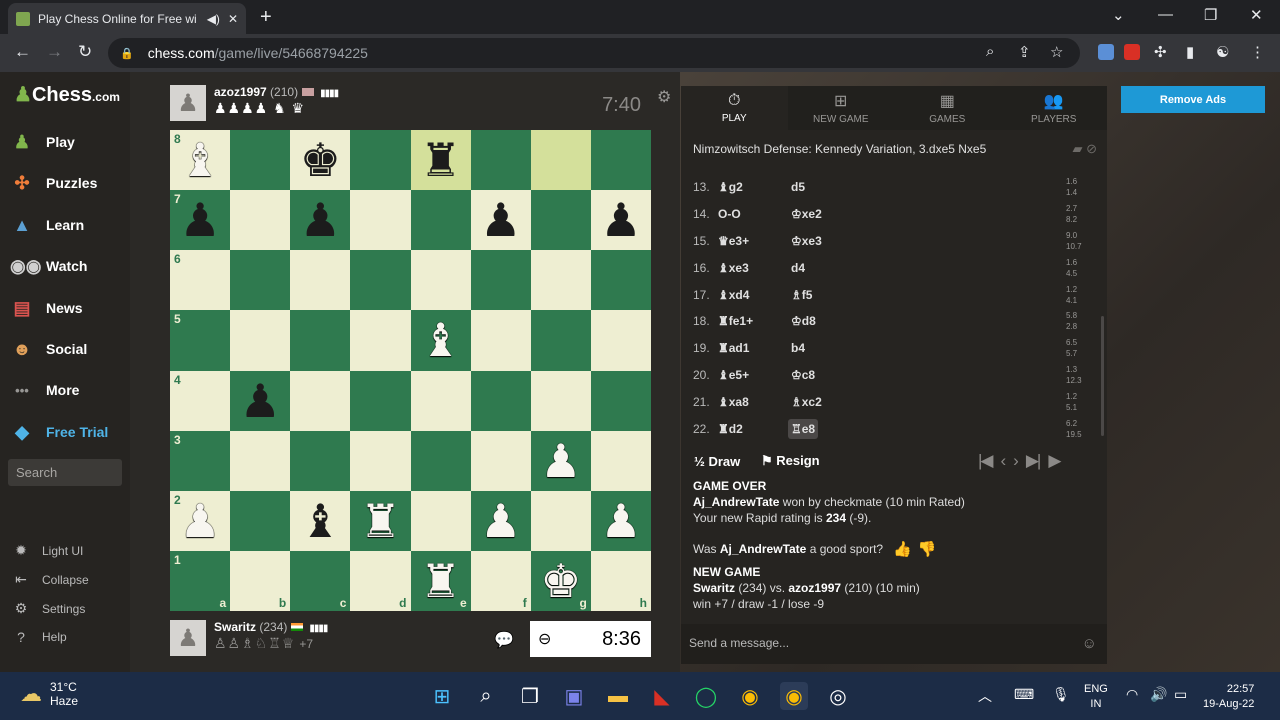 This screenshot has width=1280, height=720. What do you see at coordinates (662, 696) in the screenshot?
I see `acrobat-icon: ◣` at bounding box center [662, 696].